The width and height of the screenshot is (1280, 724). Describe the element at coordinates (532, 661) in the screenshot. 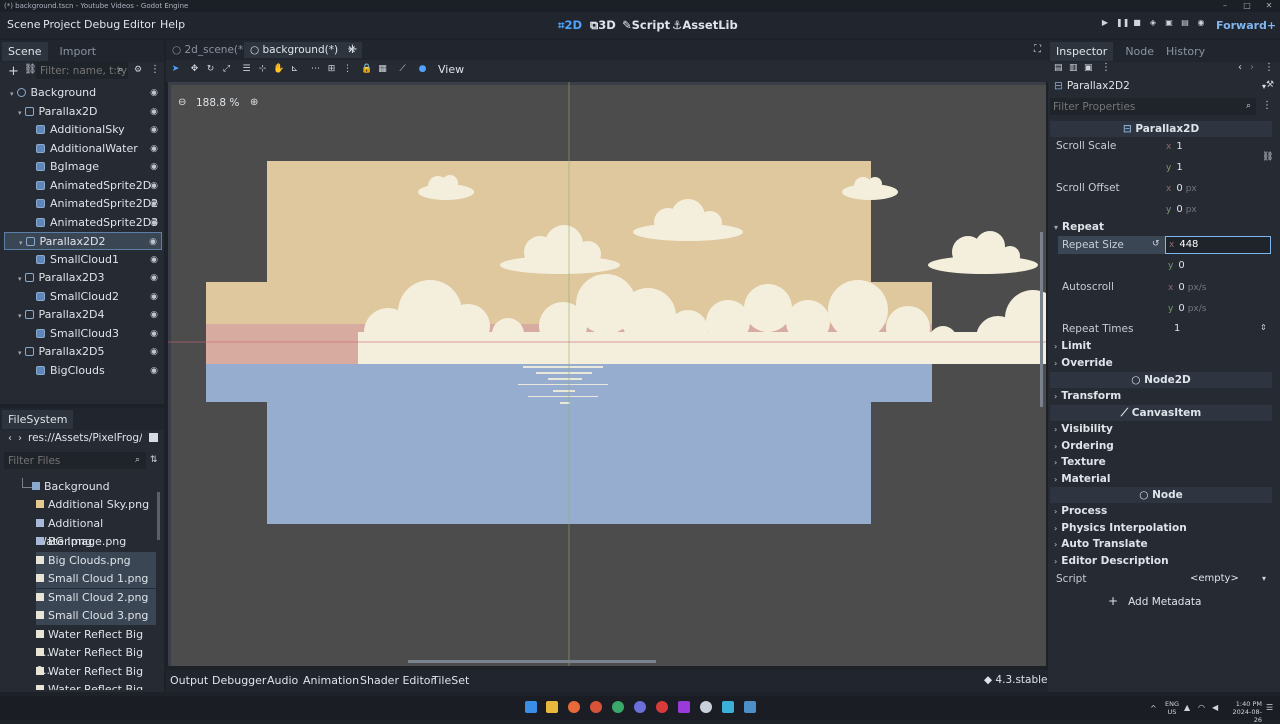

I see `horizontal-scrollbar` at that location.